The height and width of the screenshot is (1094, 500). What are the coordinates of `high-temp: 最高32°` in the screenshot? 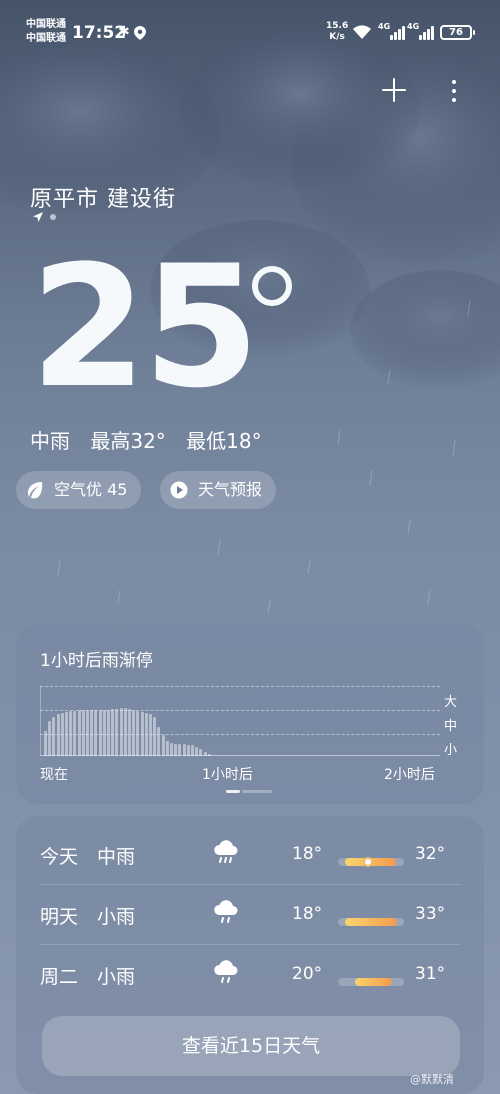 It's located at (128, 441).